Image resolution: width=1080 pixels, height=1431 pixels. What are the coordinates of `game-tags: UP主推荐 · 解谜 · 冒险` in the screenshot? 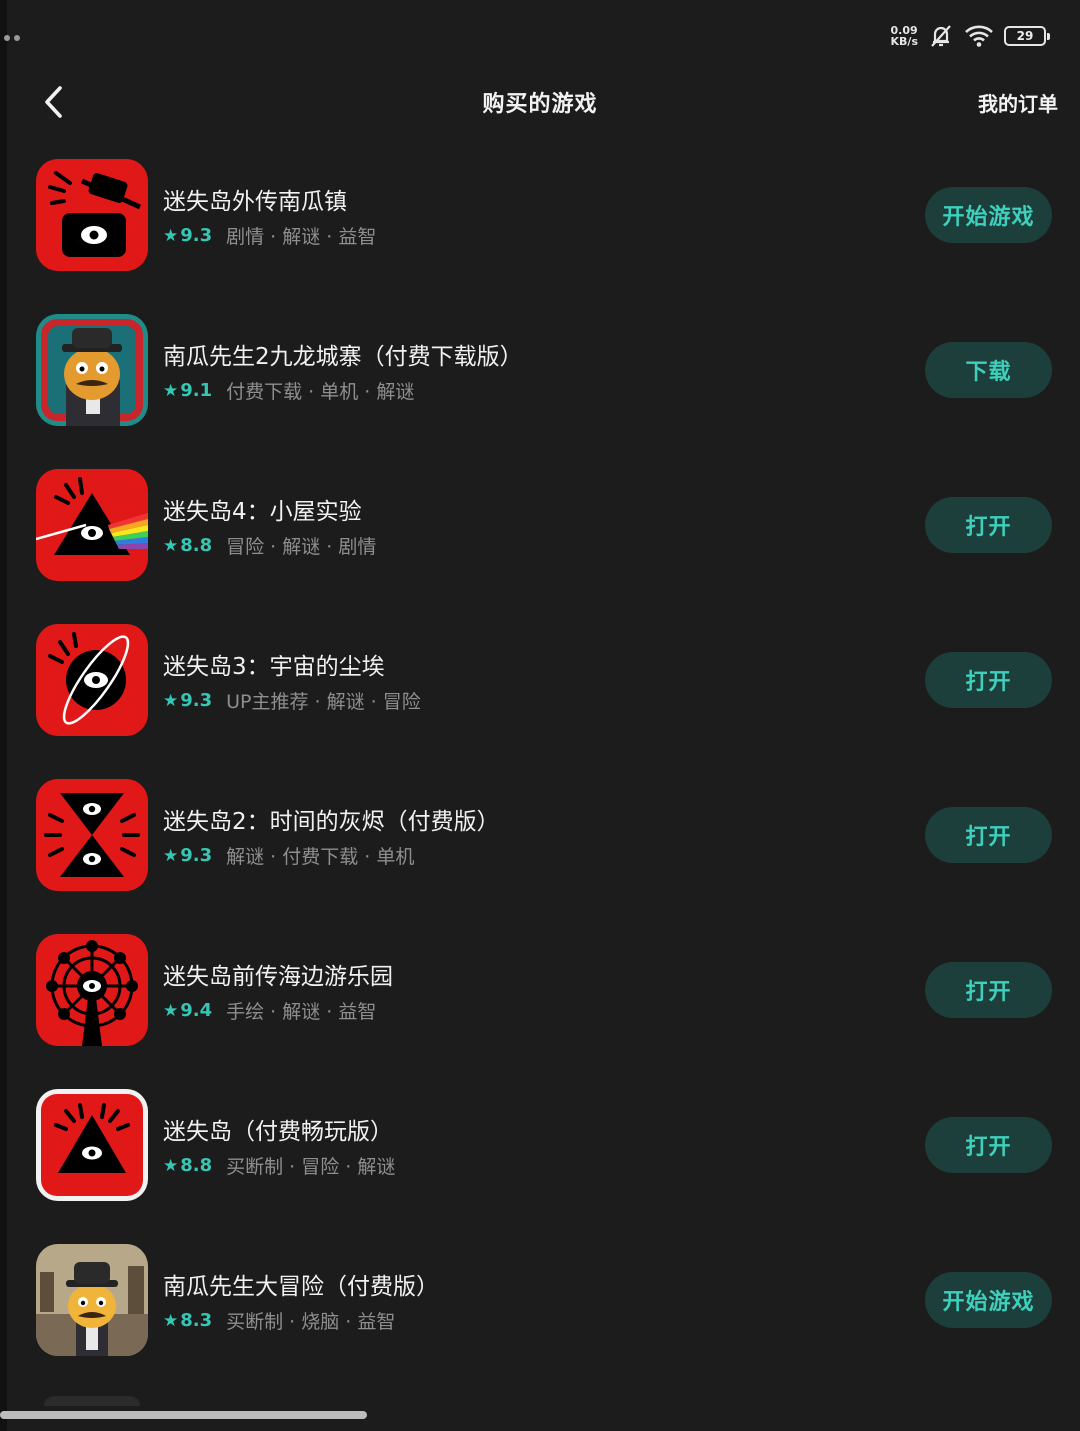 It's located at (323, 702).